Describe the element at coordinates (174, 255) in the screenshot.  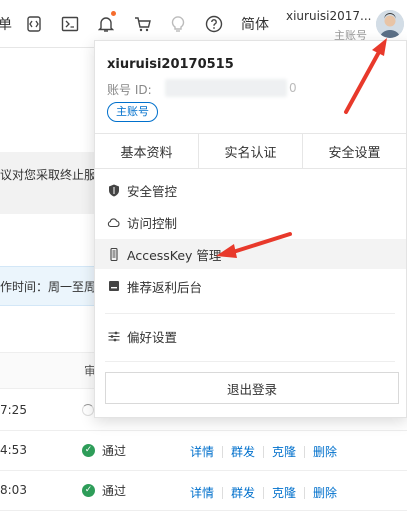
I see `menu-item-label: AccessKey 管理` at that location.